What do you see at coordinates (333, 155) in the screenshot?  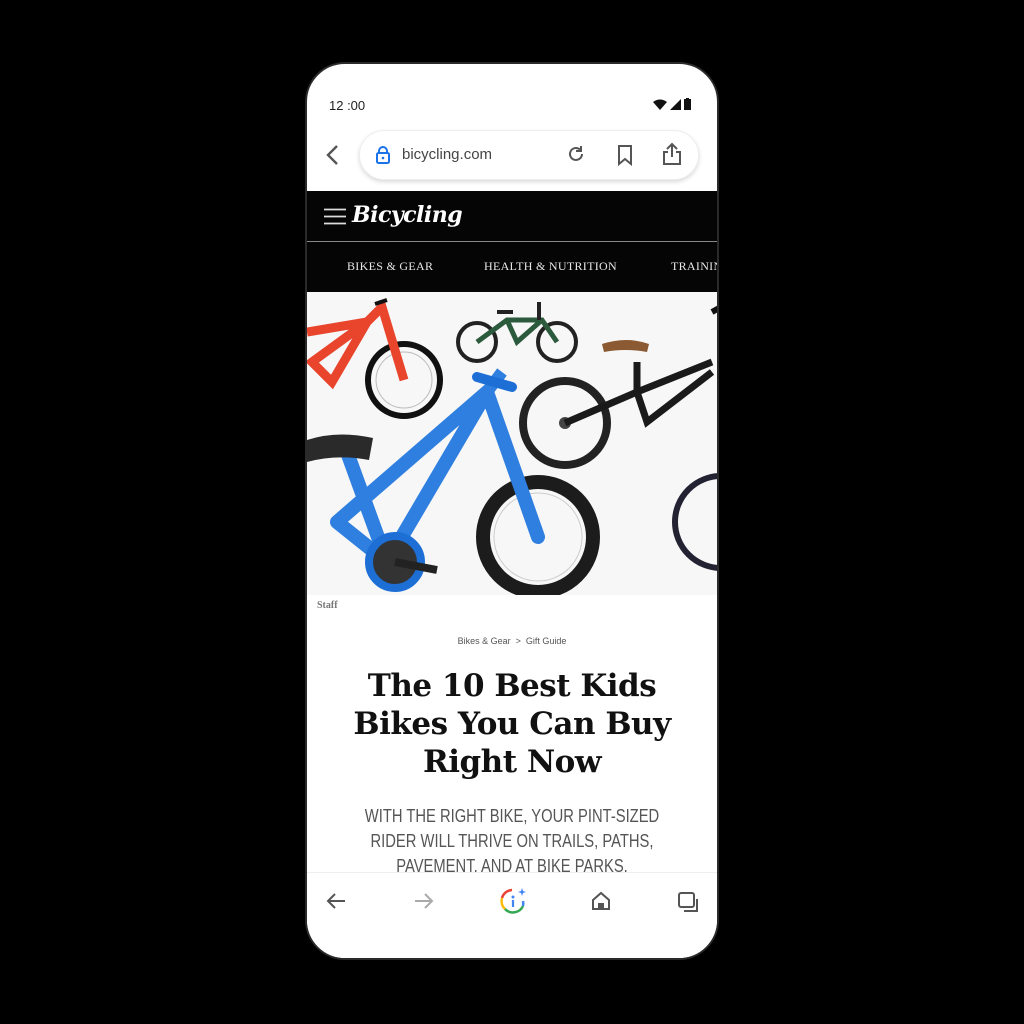 I see `back-chevron-icon` at bounding box center [333, 155].